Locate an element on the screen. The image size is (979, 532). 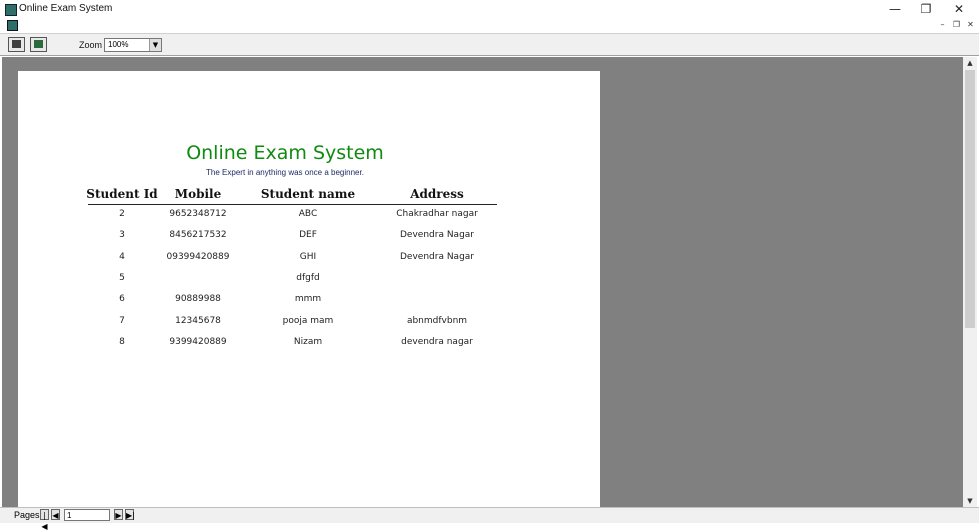
cell-mobile: 90889988 is located at coordinates (198, 299).